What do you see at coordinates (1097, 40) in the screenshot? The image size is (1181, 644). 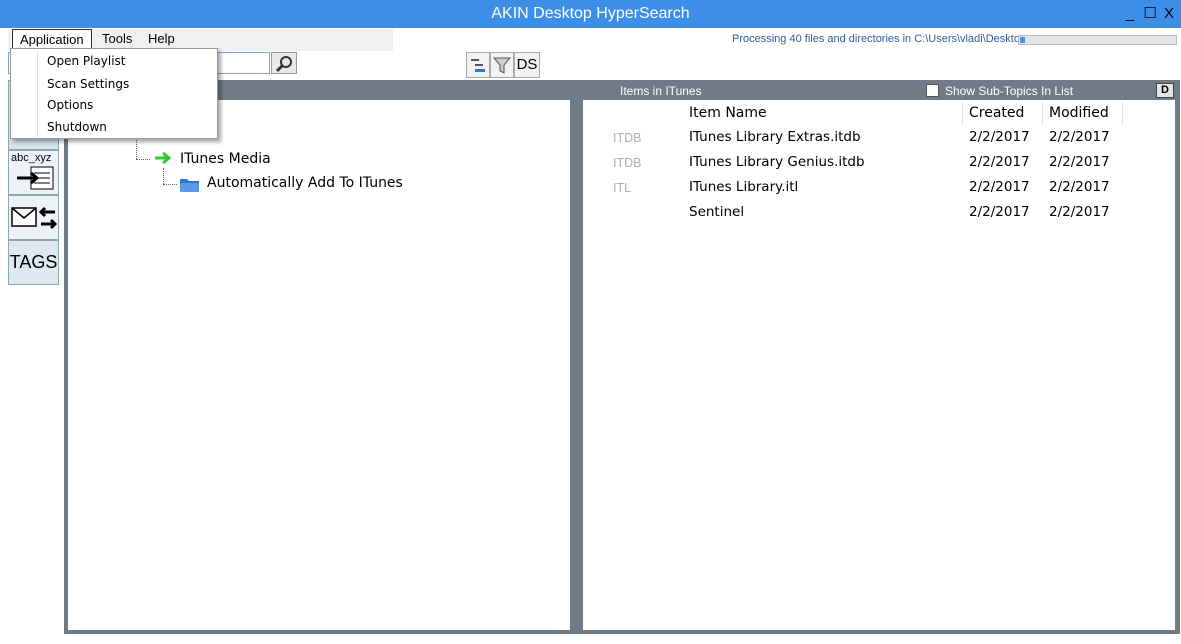 I see `progress-bar` at bounding box center [1097, 40].